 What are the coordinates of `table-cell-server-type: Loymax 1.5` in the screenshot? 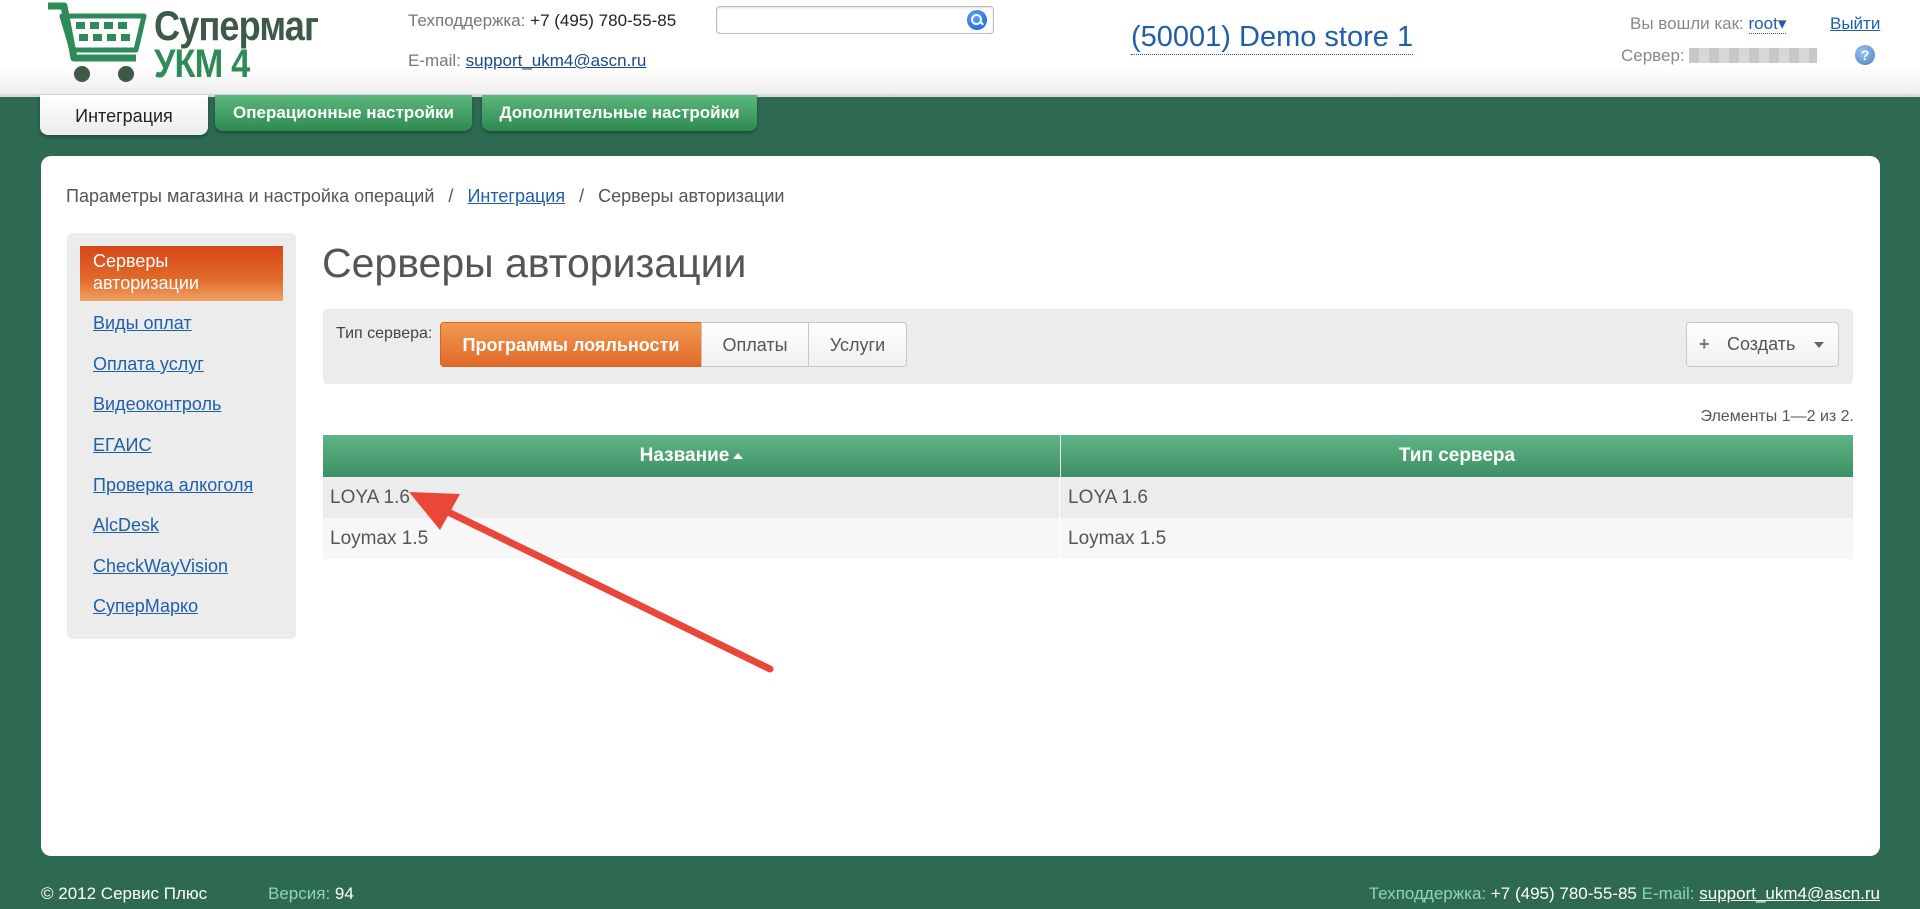 It's located at (1117, 538).